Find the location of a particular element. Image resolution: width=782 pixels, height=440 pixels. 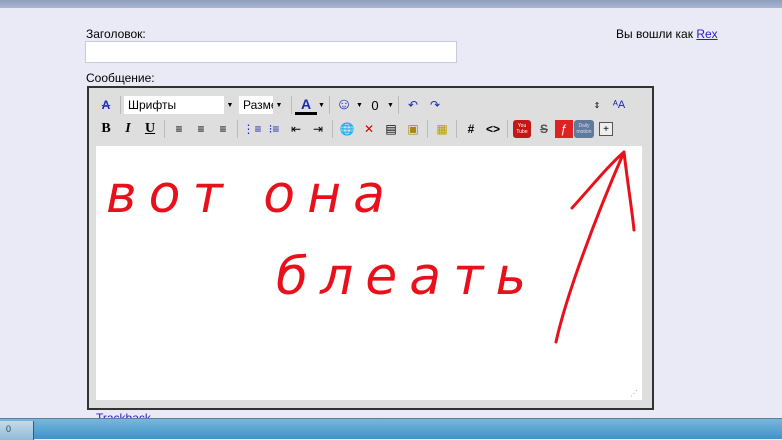

redo-icon: ↷ is located at coordinates (435, 105).